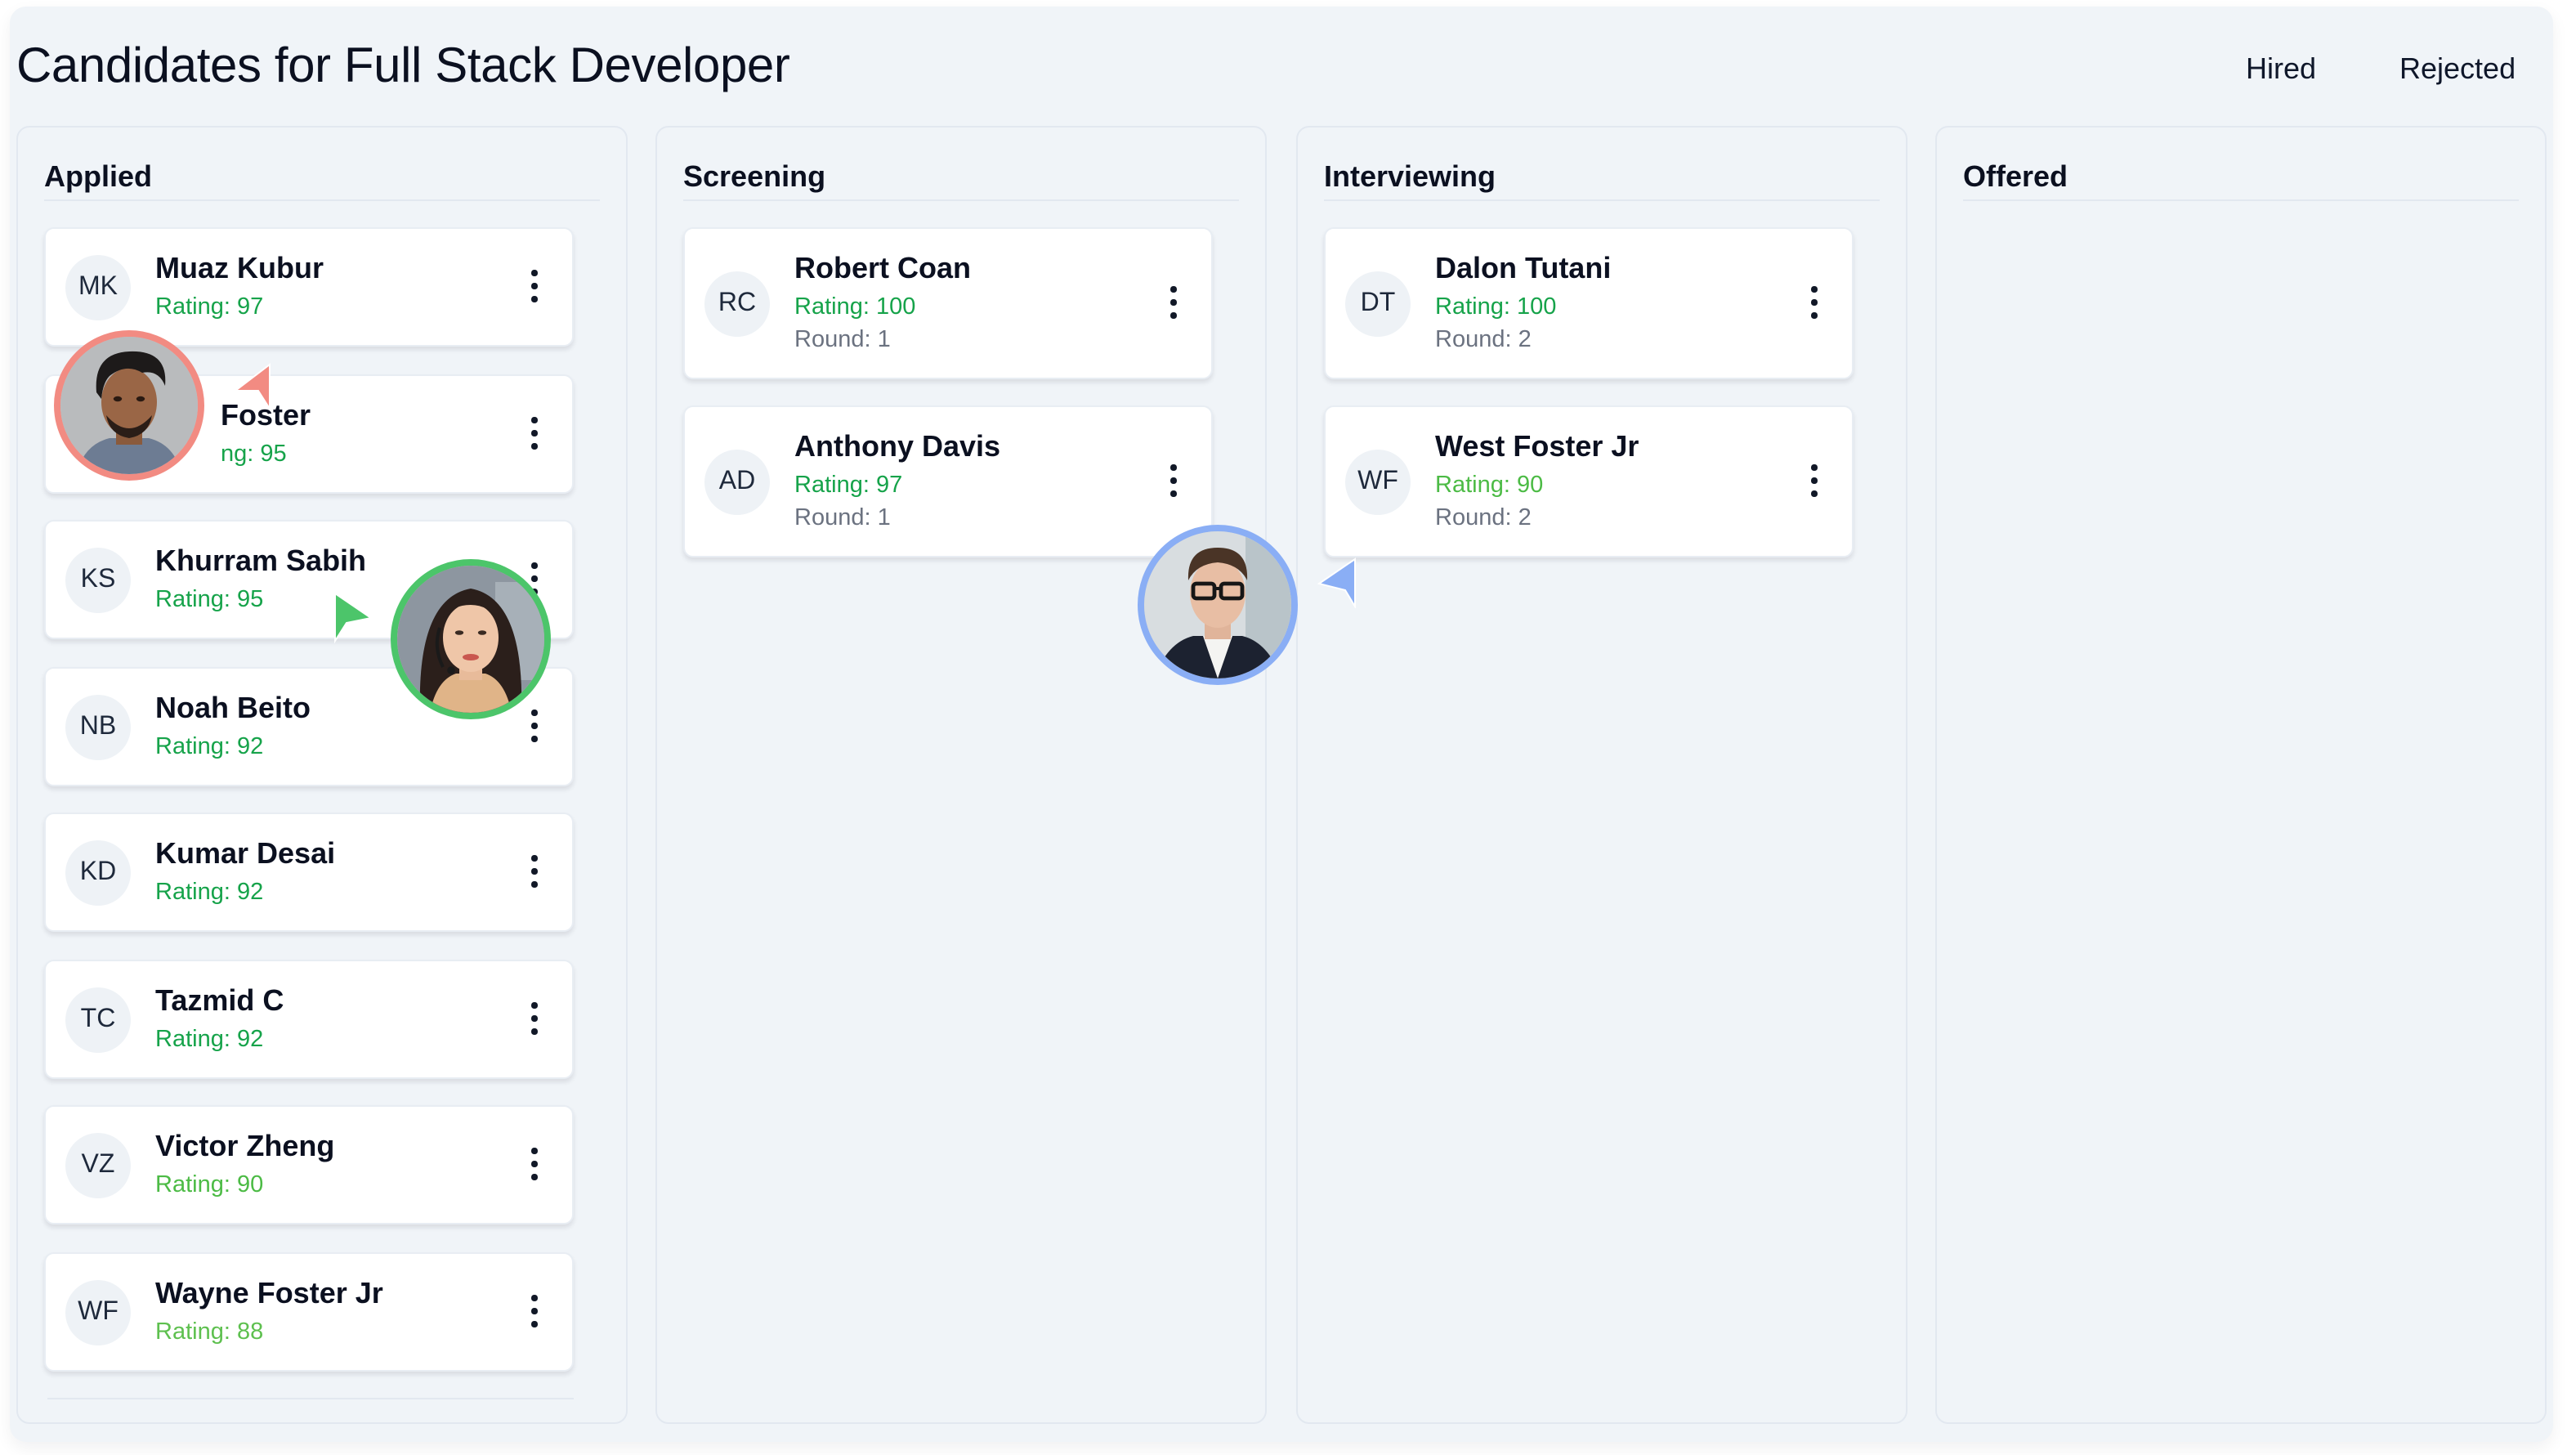 The height and width of the screenshot is (1455, 2576). Describe the element at coordinates (98, 288) in the screenshot. I see `avatar: MK` at that location.